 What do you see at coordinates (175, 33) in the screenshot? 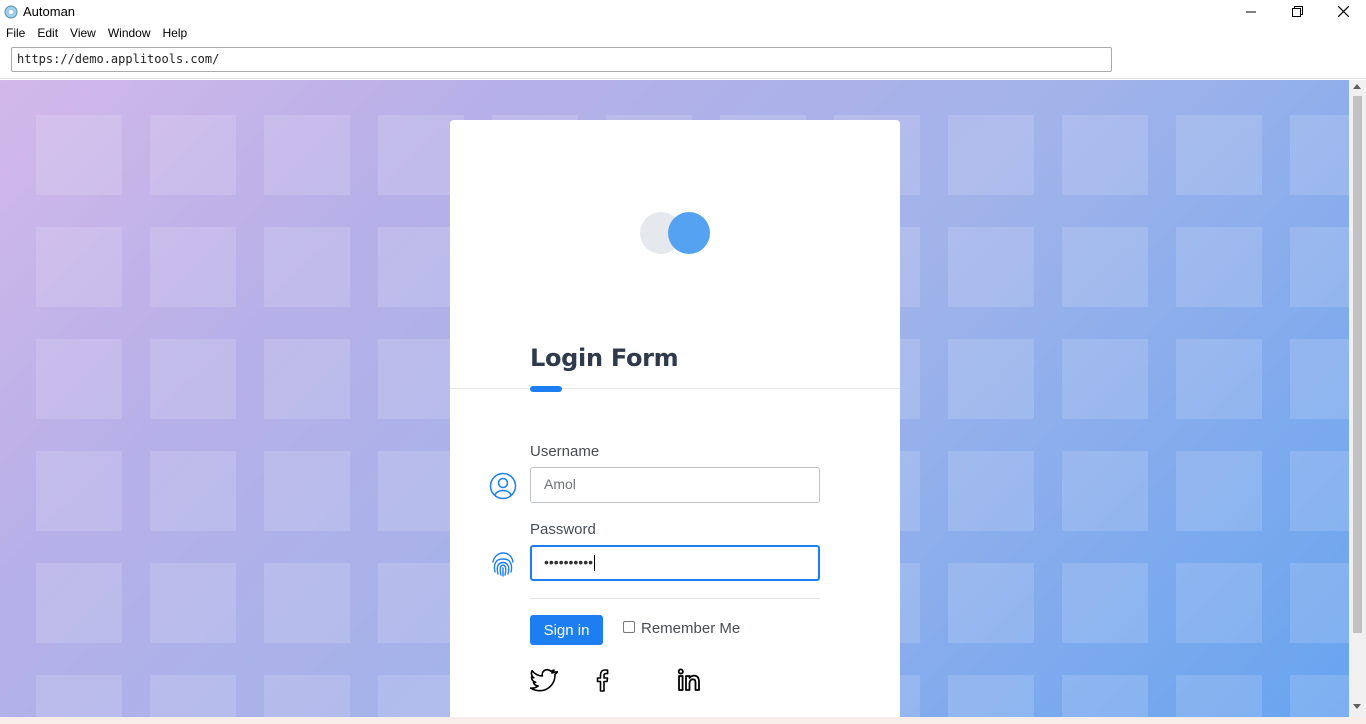
I see `menu-help: Help` at bounding box center [175, 33].